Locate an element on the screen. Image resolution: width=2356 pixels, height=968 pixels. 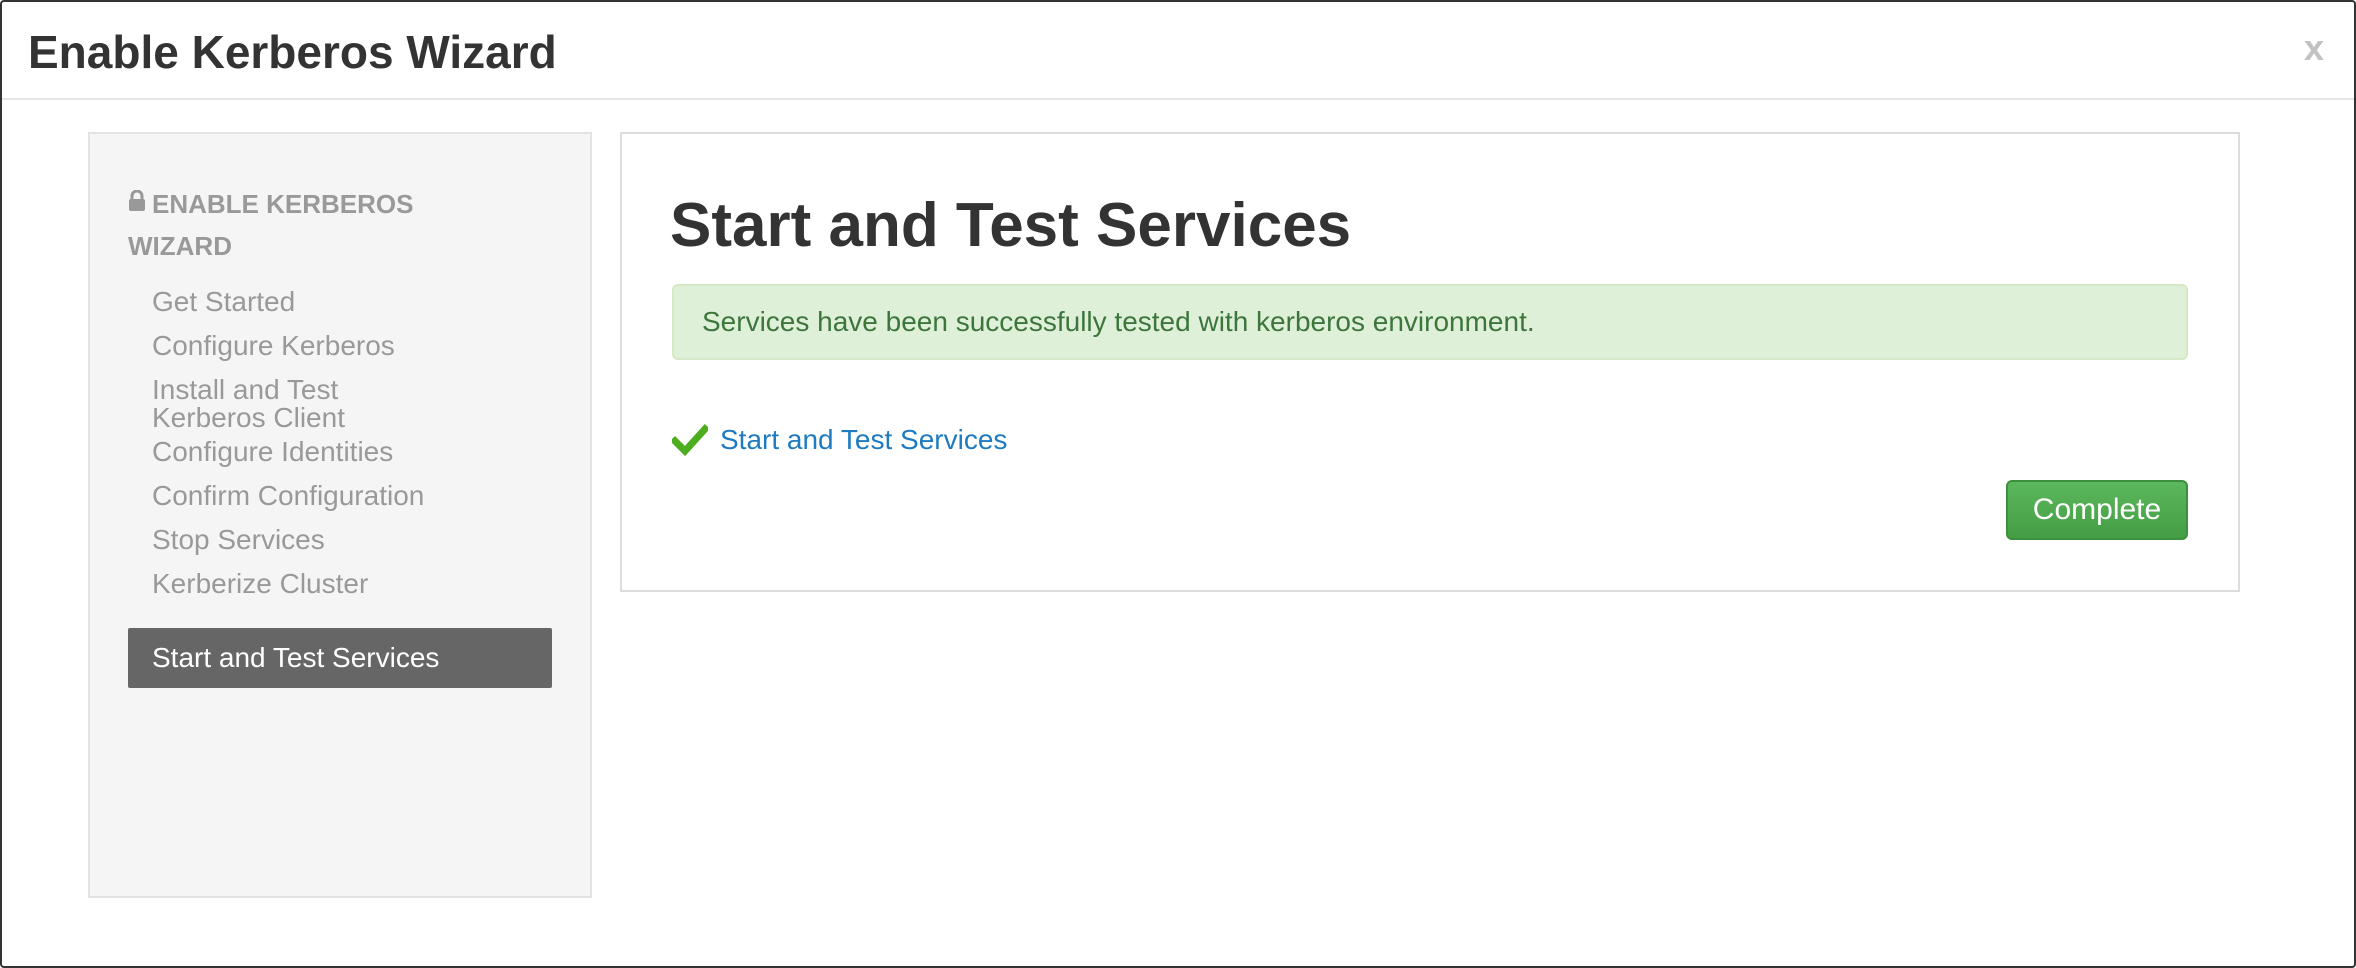
sidebar-header: ENABLE KERBEROS WIZARD is located at coordinates (318, 225).